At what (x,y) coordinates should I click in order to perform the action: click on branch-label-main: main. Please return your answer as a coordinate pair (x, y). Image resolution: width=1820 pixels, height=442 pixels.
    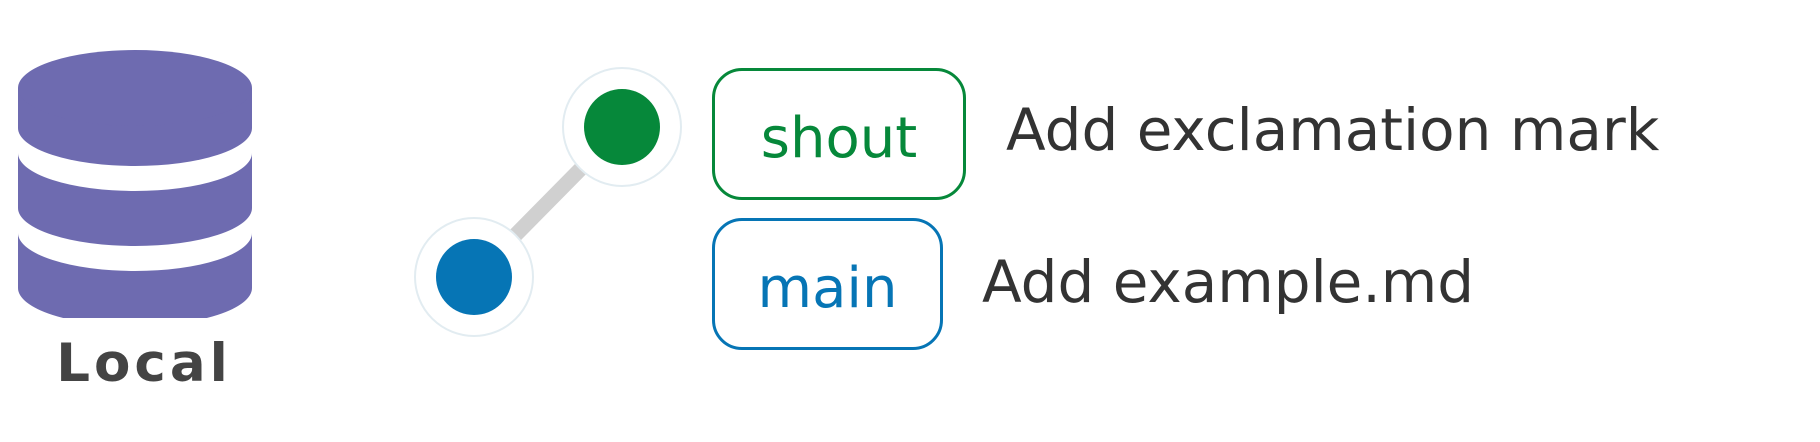
    Looking at the image, I should click on (827, 284).